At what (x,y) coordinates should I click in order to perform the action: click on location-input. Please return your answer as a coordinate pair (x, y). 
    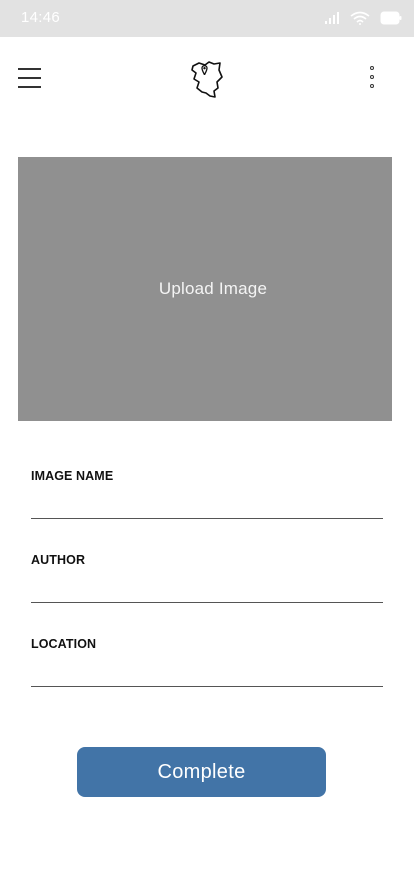
    Looking at the image, I should click on (207, 674).